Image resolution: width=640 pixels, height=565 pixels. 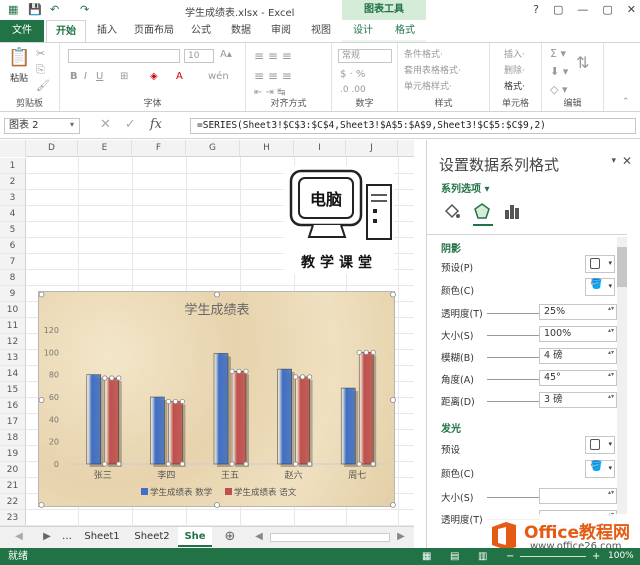 What do you see at coordinates (13, 294) in the screenshot?
I see `row-header: 9` at bounding box center [13, 294].